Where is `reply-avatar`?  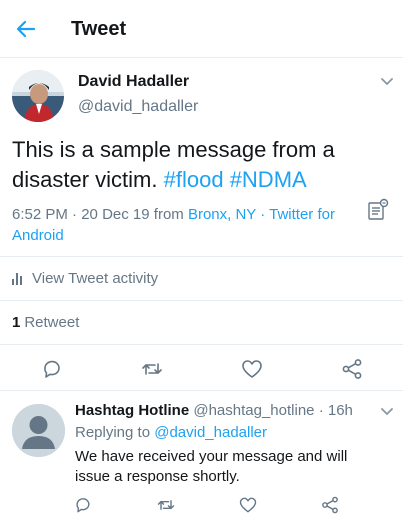 reply-avatar is located at coordinates (38, 430).